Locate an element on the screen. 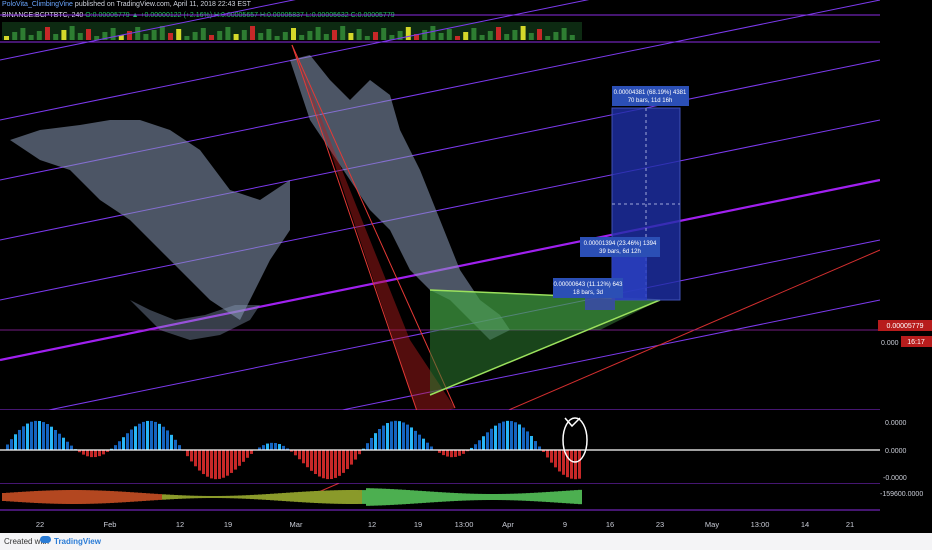 The width and height of the screenshot is (932, 550). time-axis-label: Mar is located at coordinates (296, 524).